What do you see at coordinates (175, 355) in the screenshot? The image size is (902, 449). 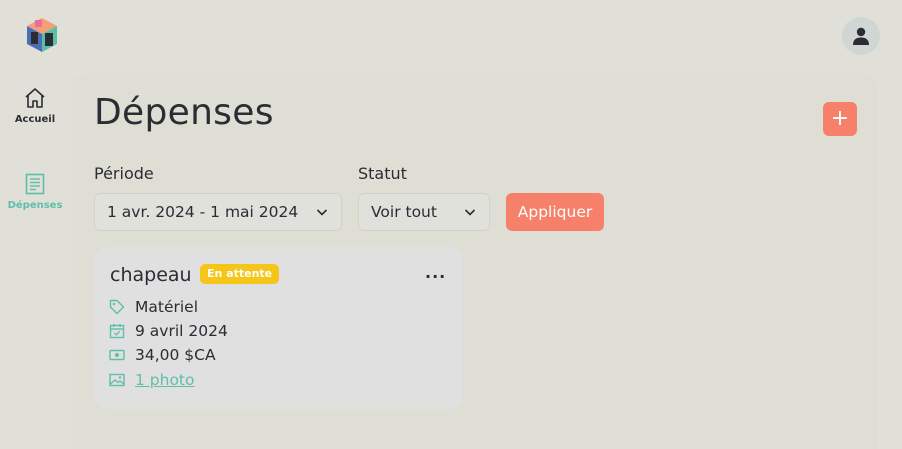 I see `expense-amount: 34,00 $CA` at bounding box center [175, 355].